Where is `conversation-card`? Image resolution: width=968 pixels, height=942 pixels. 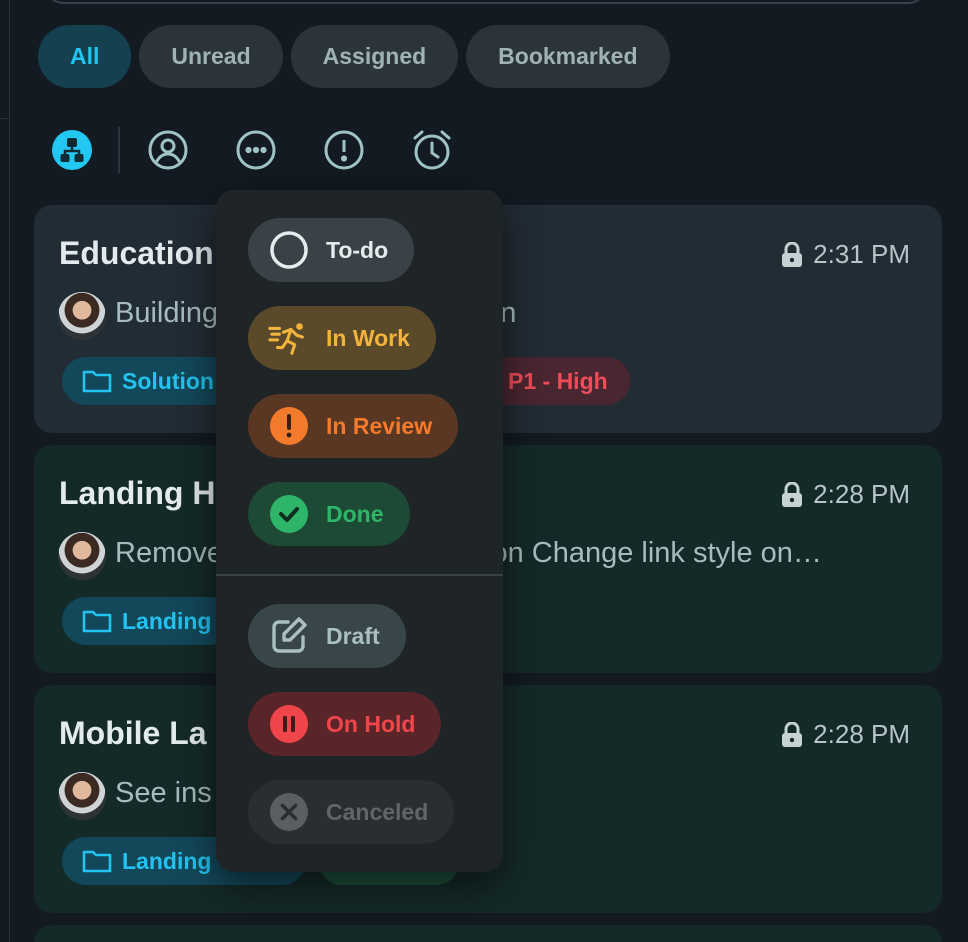 conversation-card is located at coordinates (488, 933).